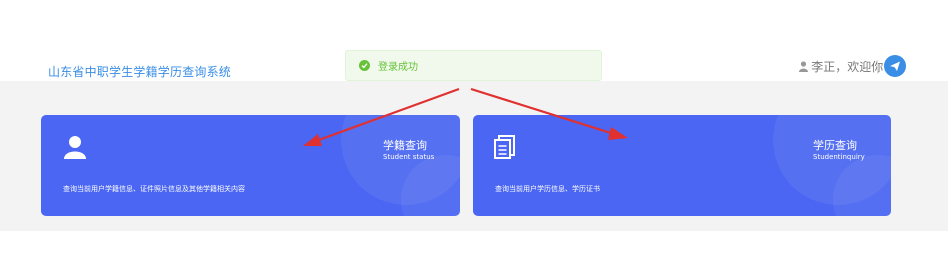 Image resolution: width=948 pixels, height=273 pixels. Describe the element at coordinates (381, 116) in the screenshot. I see `annotation-arrow-left` at that location.